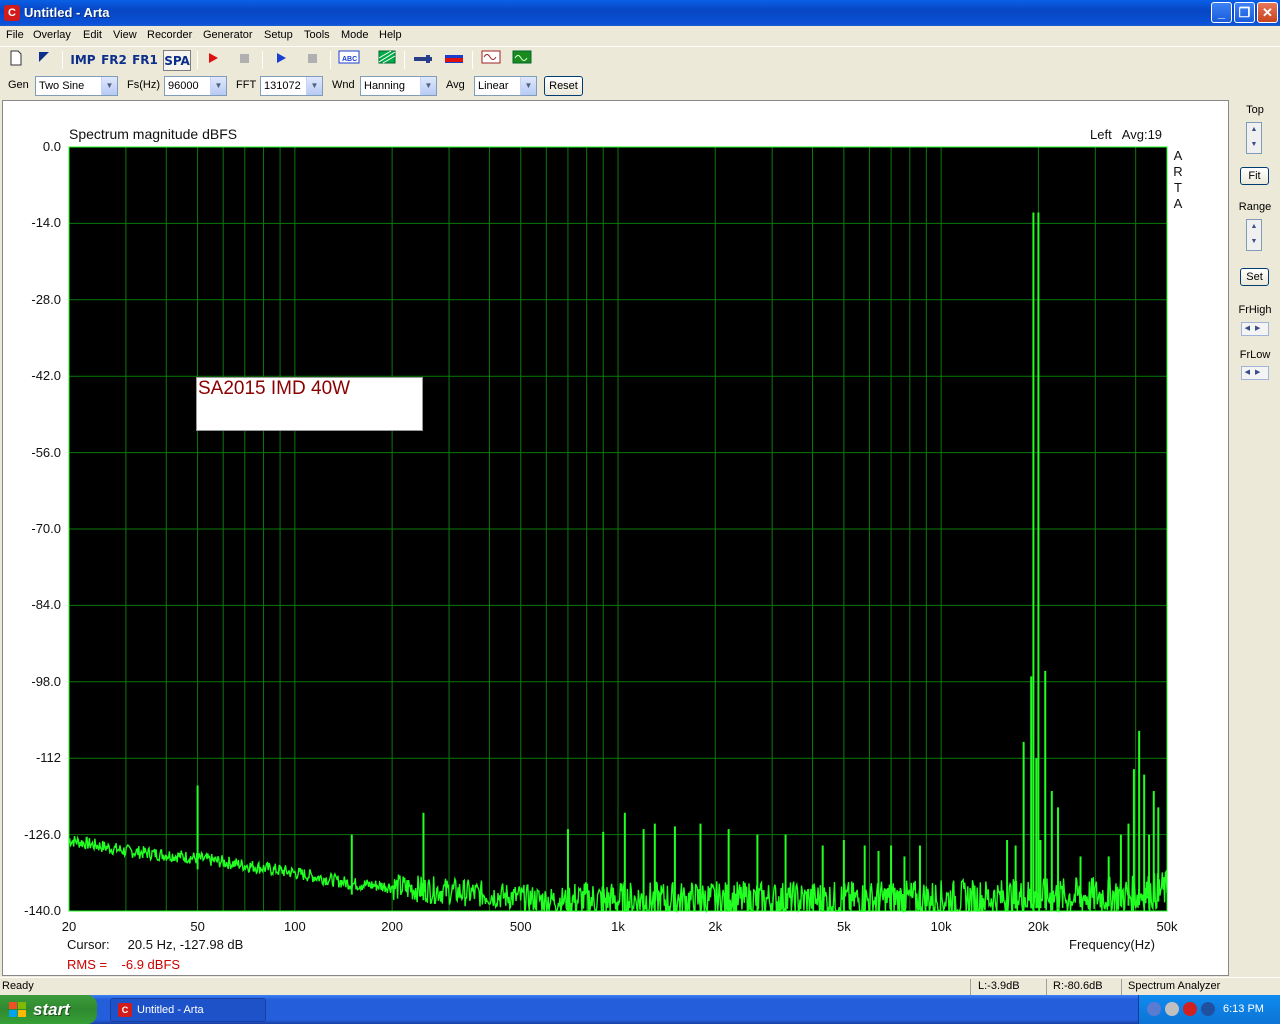  I want to click on windows-logo-icon, so click(17, 1009).